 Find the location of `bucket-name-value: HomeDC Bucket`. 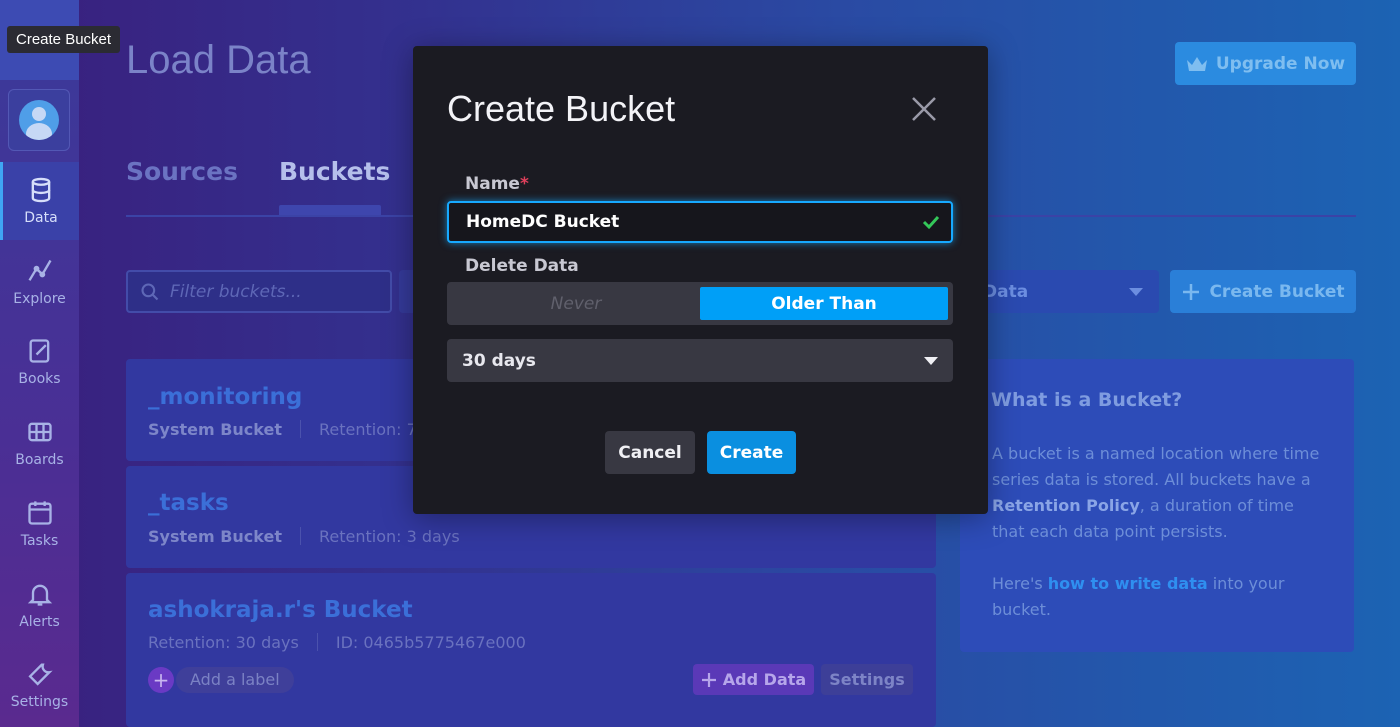

bucket-name-value: HomeDC Bucket is located at coordinates (543, 222).